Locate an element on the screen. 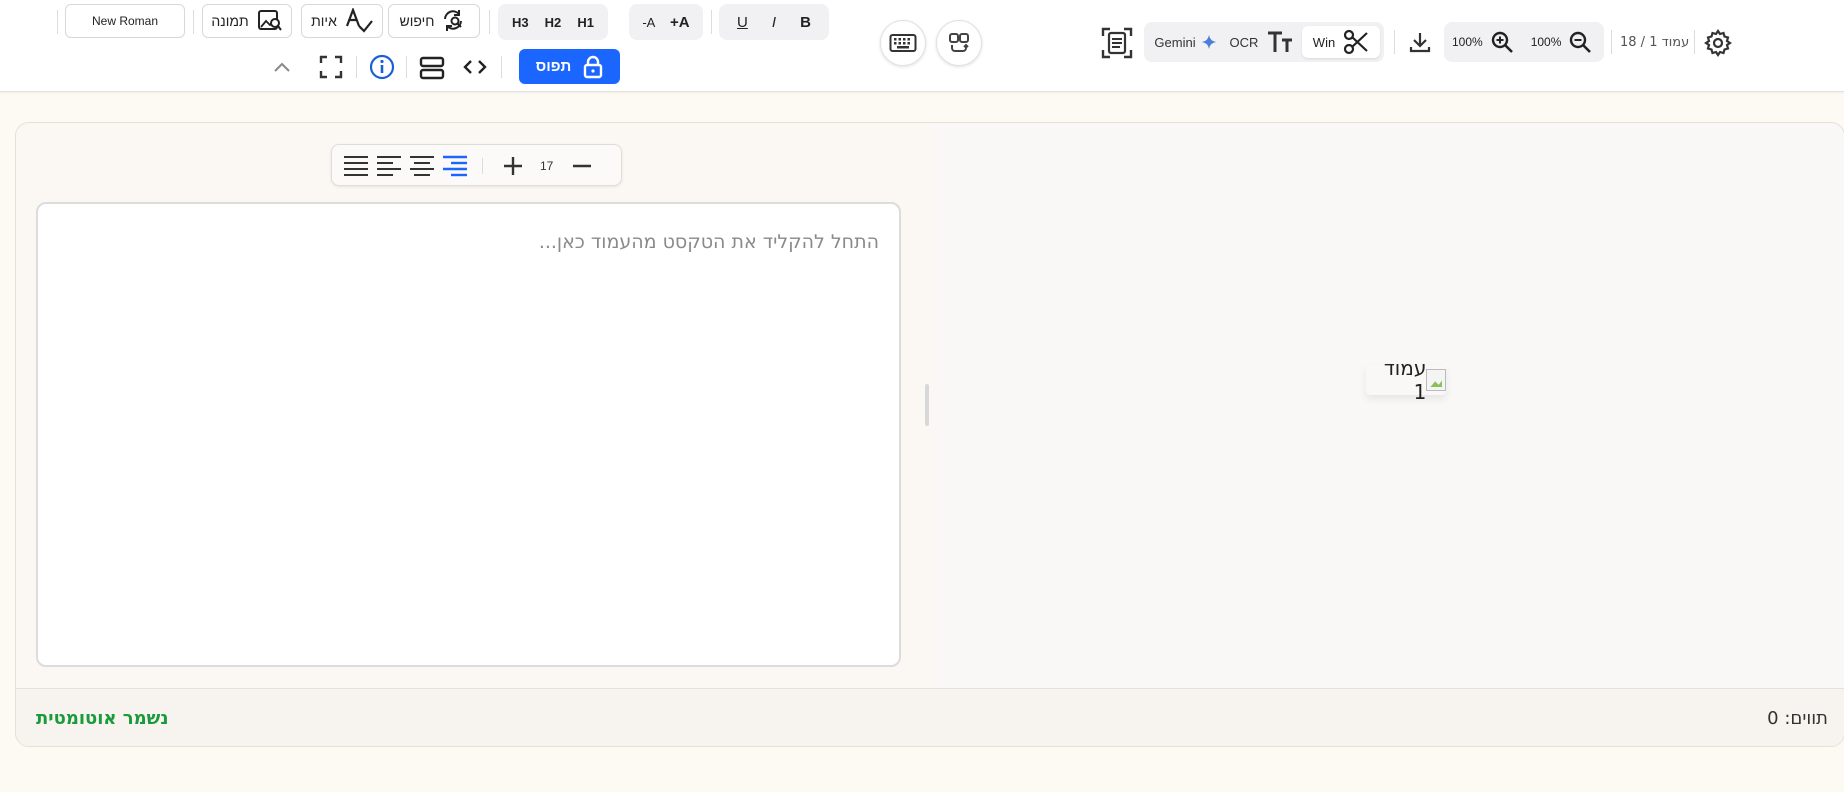  ocr-button-label: OCR is located at coordinates (1244, 42).